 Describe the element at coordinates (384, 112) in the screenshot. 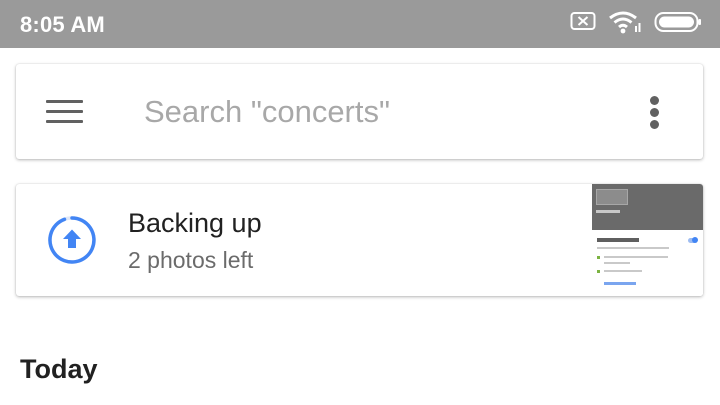

I see `search-input` at that location.